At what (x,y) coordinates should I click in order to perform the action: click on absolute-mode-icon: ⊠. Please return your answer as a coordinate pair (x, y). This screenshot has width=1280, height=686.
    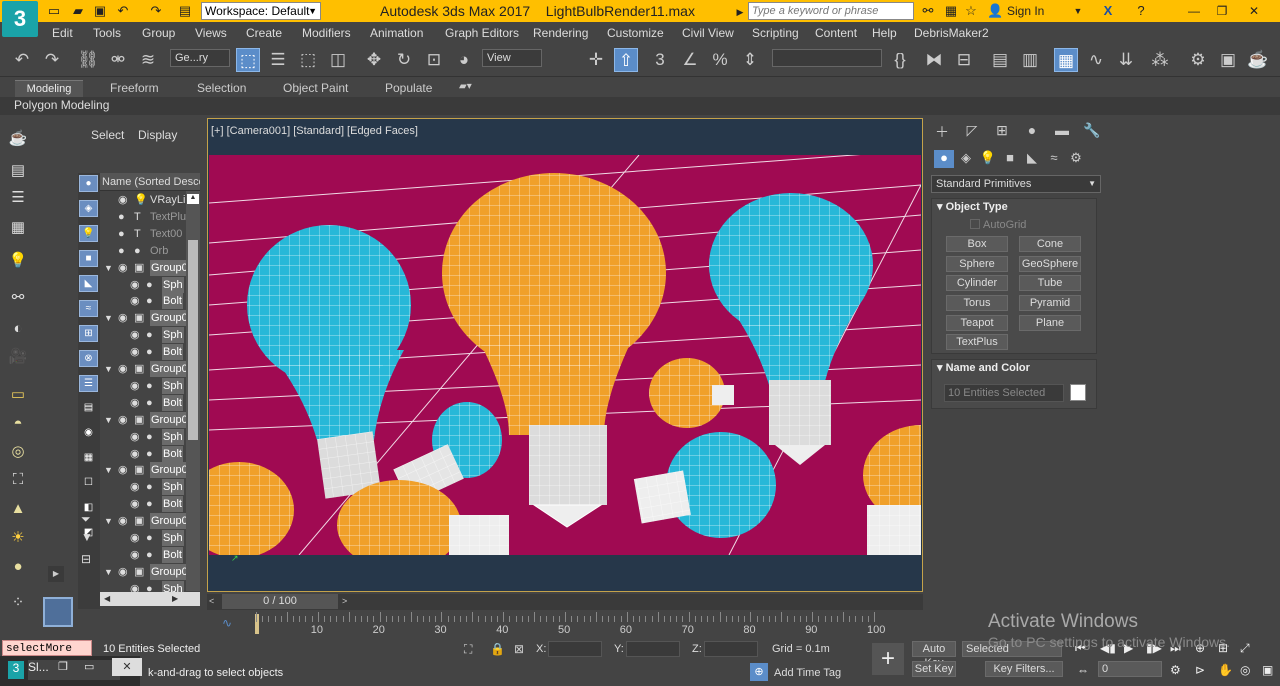
    Looking at the image, I should click on (519, 649).